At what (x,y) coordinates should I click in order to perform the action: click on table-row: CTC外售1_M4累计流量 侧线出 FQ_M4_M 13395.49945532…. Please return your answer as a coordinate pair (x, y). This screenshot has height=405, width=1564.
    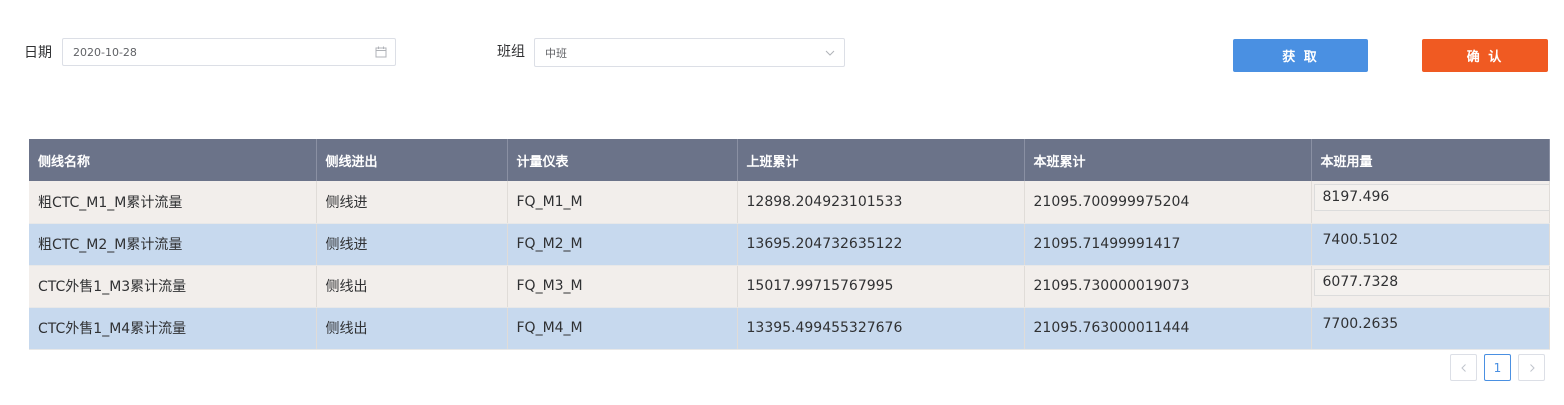
    Looking at the image, I should click on (789, 328).